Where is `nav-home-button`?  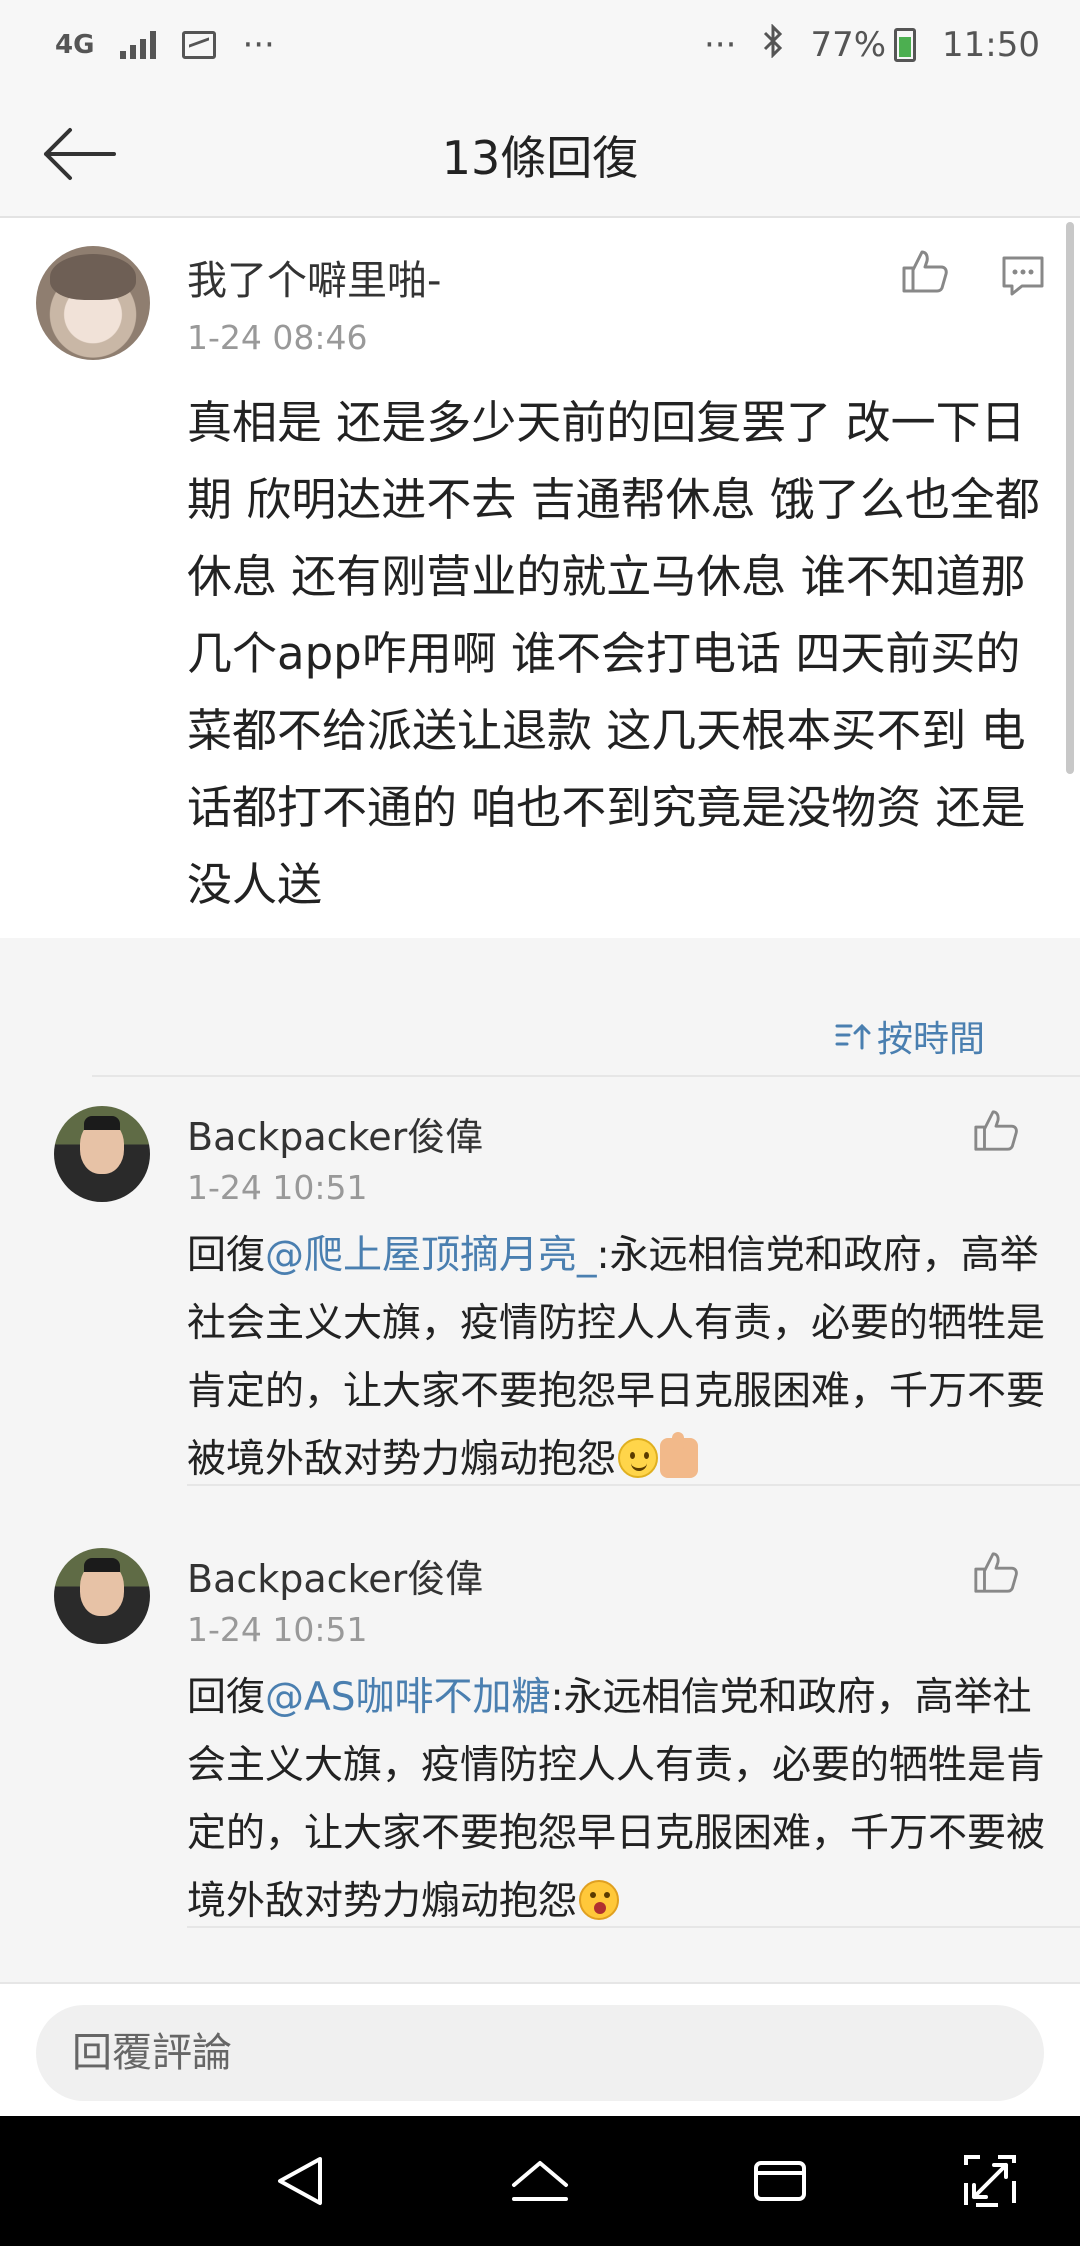 nav-home-button is located at coordinates (540, 2181).